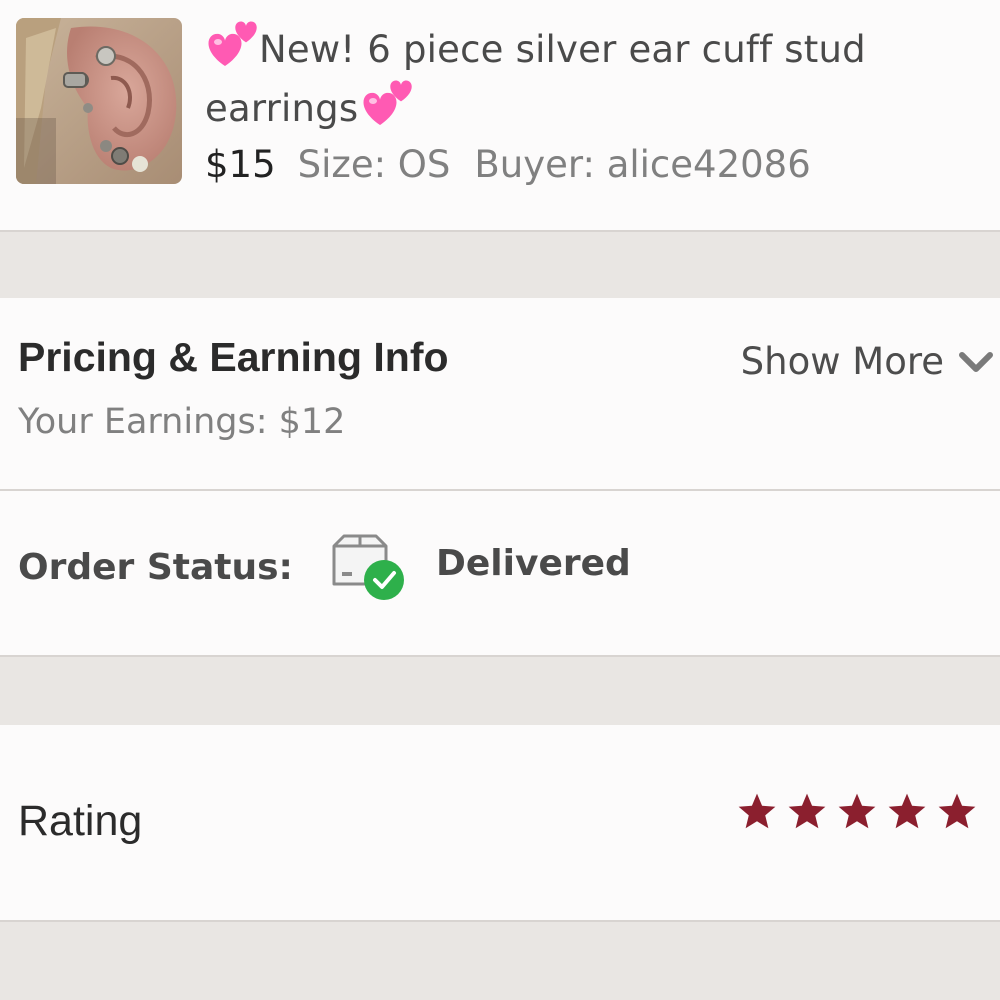 This screenshot has height=1000, width=1000. I want to click on earnings-text: Your Earnings: $12, so click(182, 422).